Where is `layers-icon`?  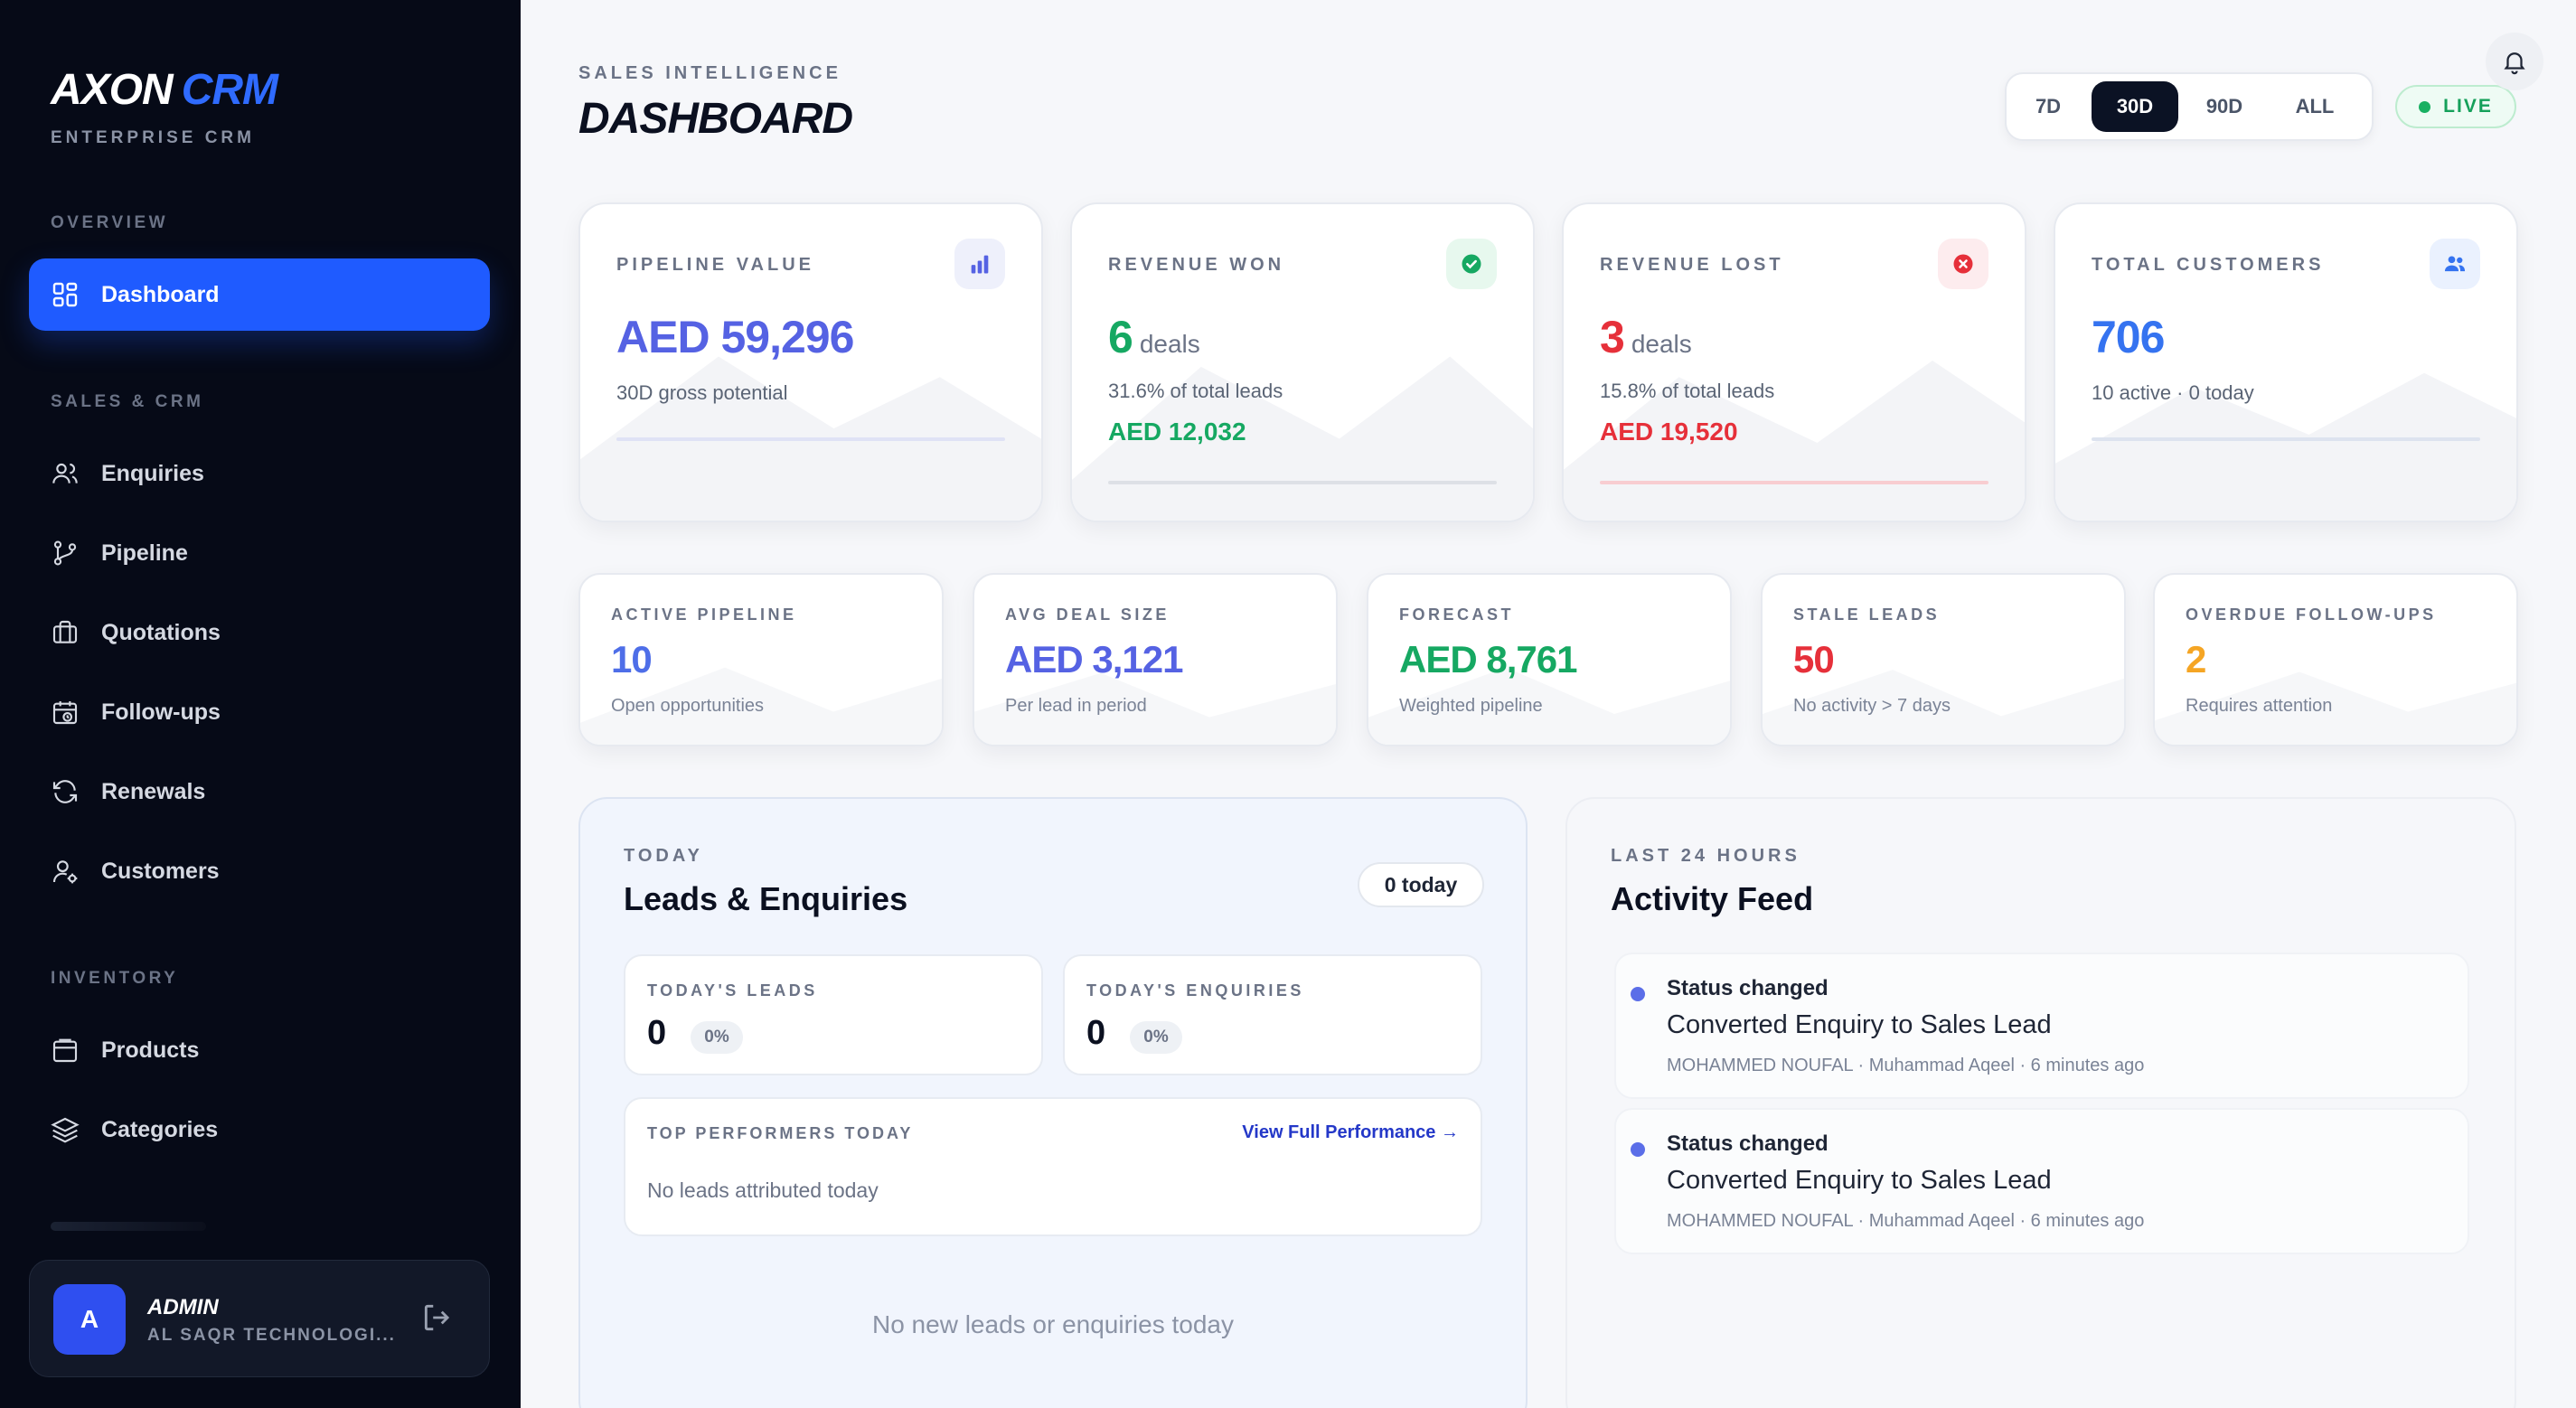 layers-icon is located at coordinates (65, 1130).